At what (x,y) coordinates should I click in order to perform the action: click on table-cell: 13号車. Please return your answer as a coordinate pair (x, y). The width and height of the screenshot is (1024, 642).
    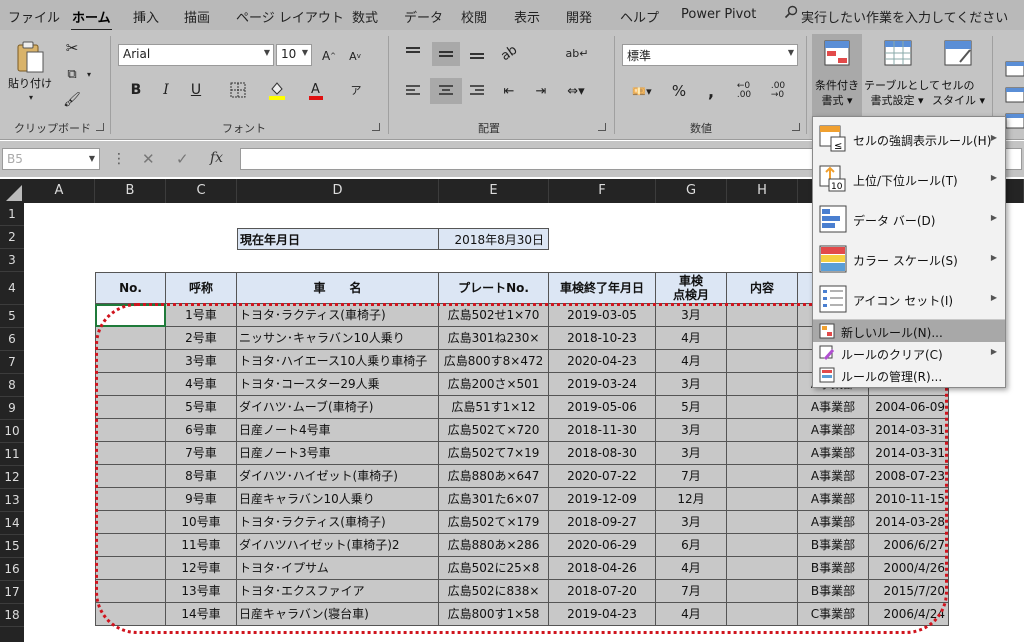
    Looking at the image, I should click on (201, 591).